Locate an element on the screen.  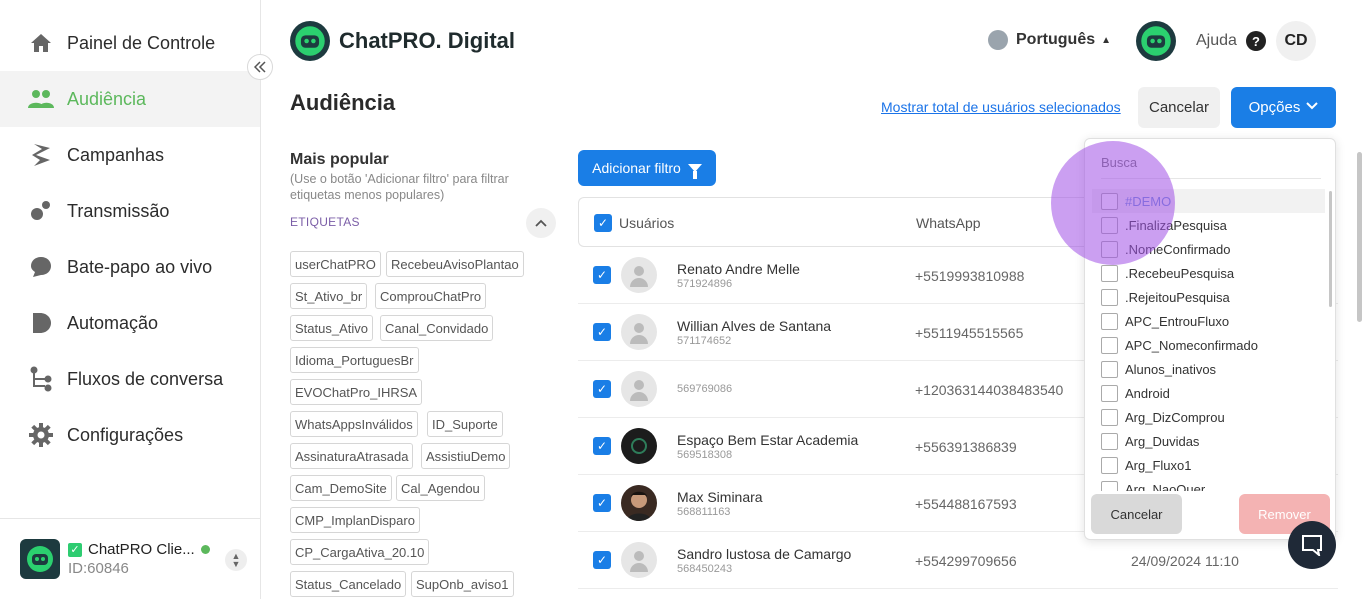
flow-icon is located at coordinates (41, 379).